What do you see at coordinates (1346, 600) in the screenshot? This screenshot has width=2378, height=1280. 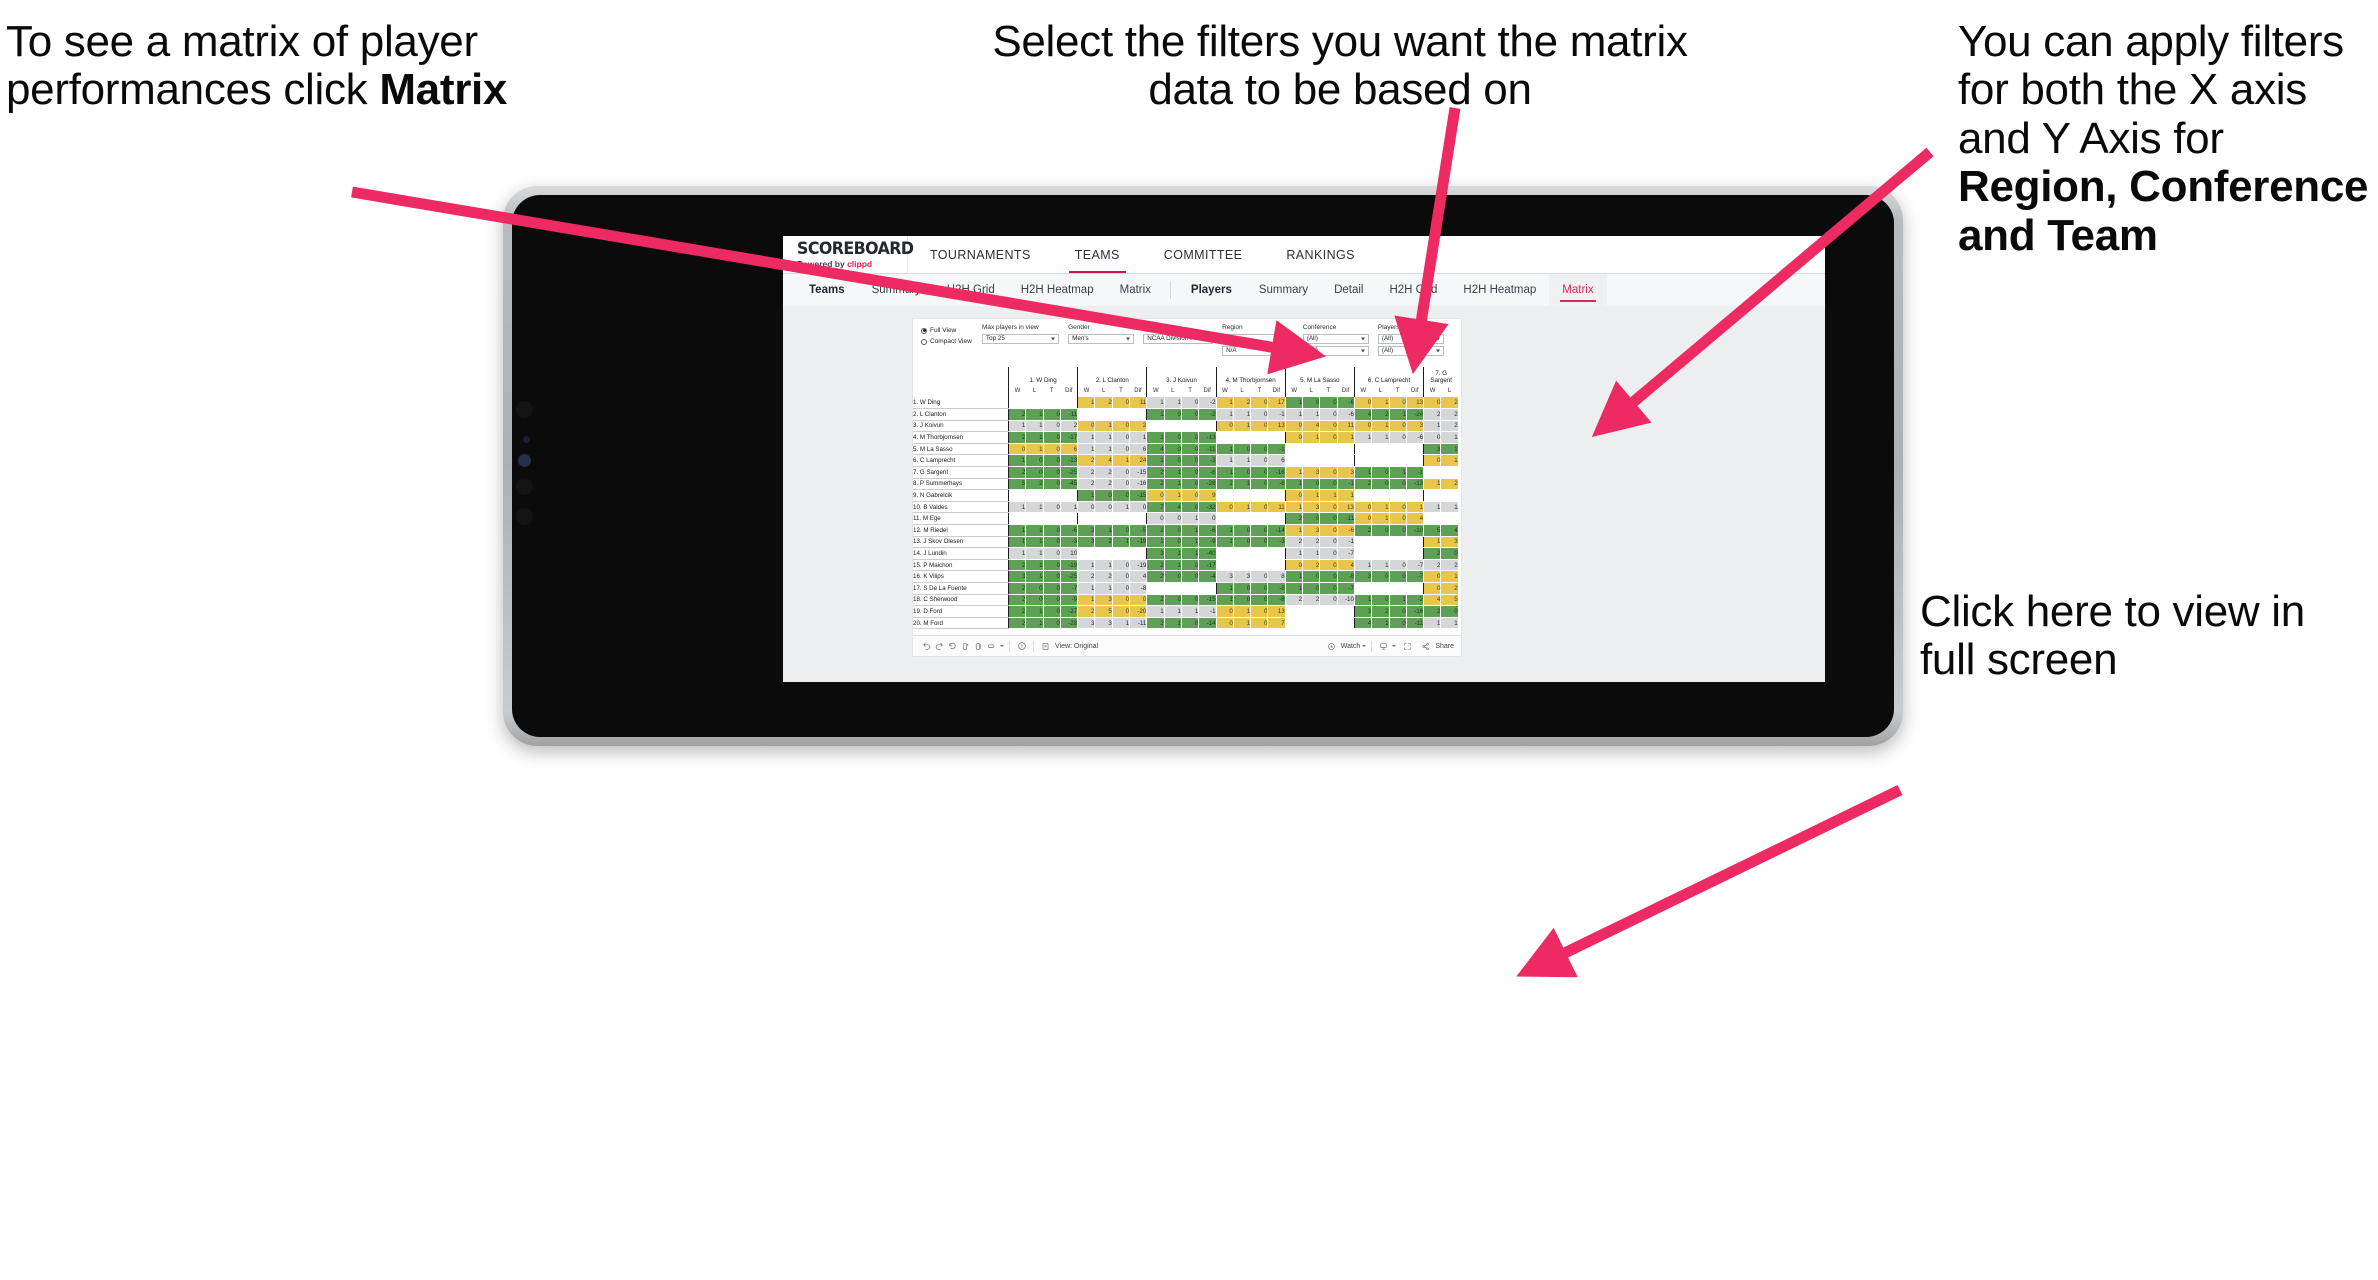 I see `matrix-data-cell: -10` at bounding box center [1346, 600].